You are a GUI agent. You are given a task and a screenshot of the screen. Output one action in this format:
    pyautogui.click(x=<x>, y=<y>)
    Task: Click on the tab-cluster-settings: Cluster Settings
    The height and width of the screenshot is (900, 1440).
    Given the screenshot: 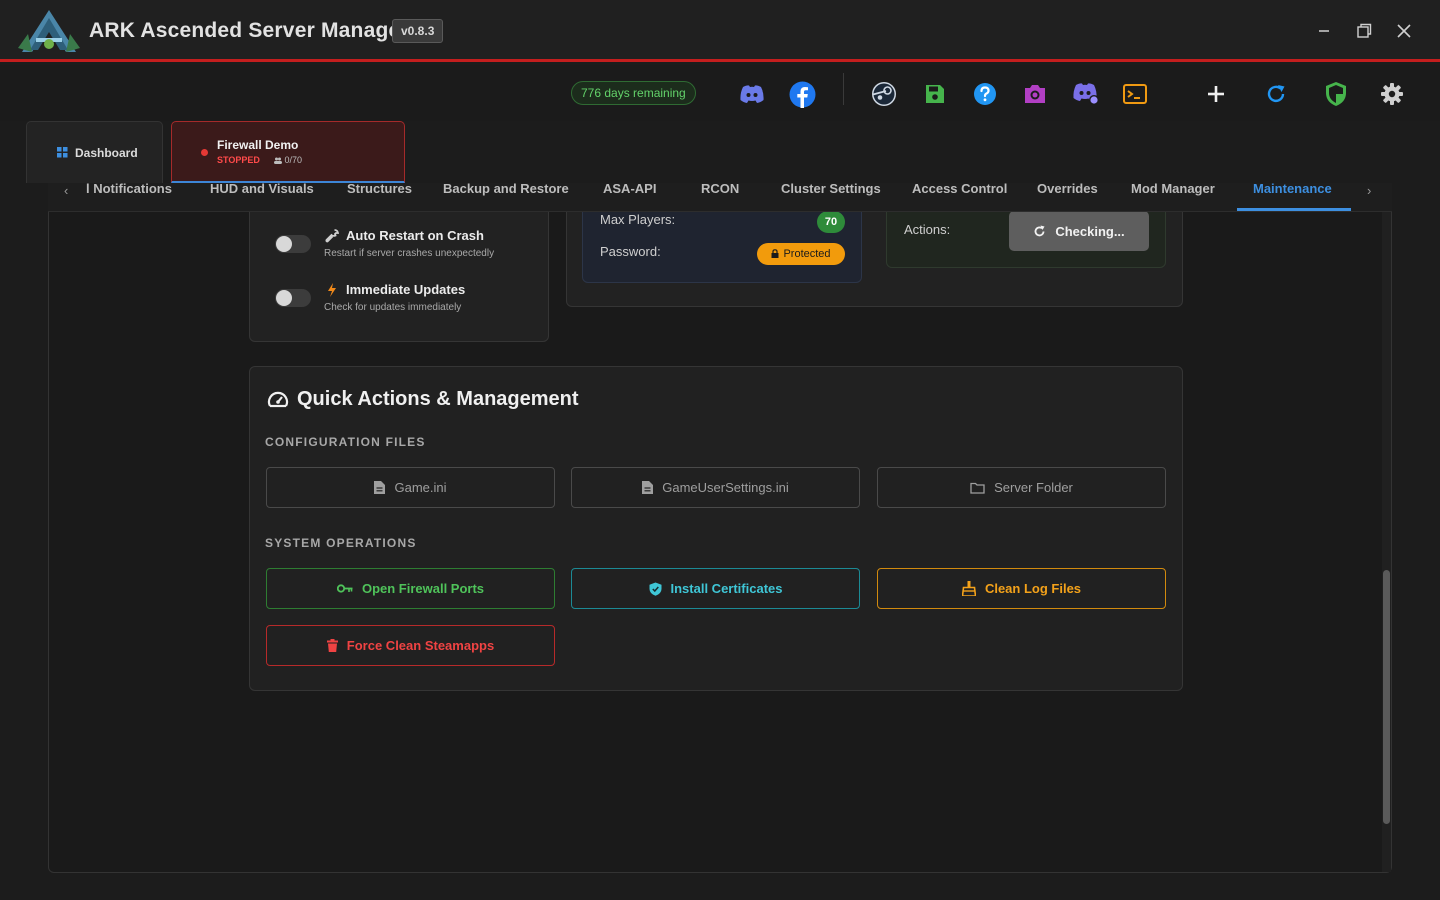 What is the action you would take?
    pyautogui.click(x=831, y=189)
    